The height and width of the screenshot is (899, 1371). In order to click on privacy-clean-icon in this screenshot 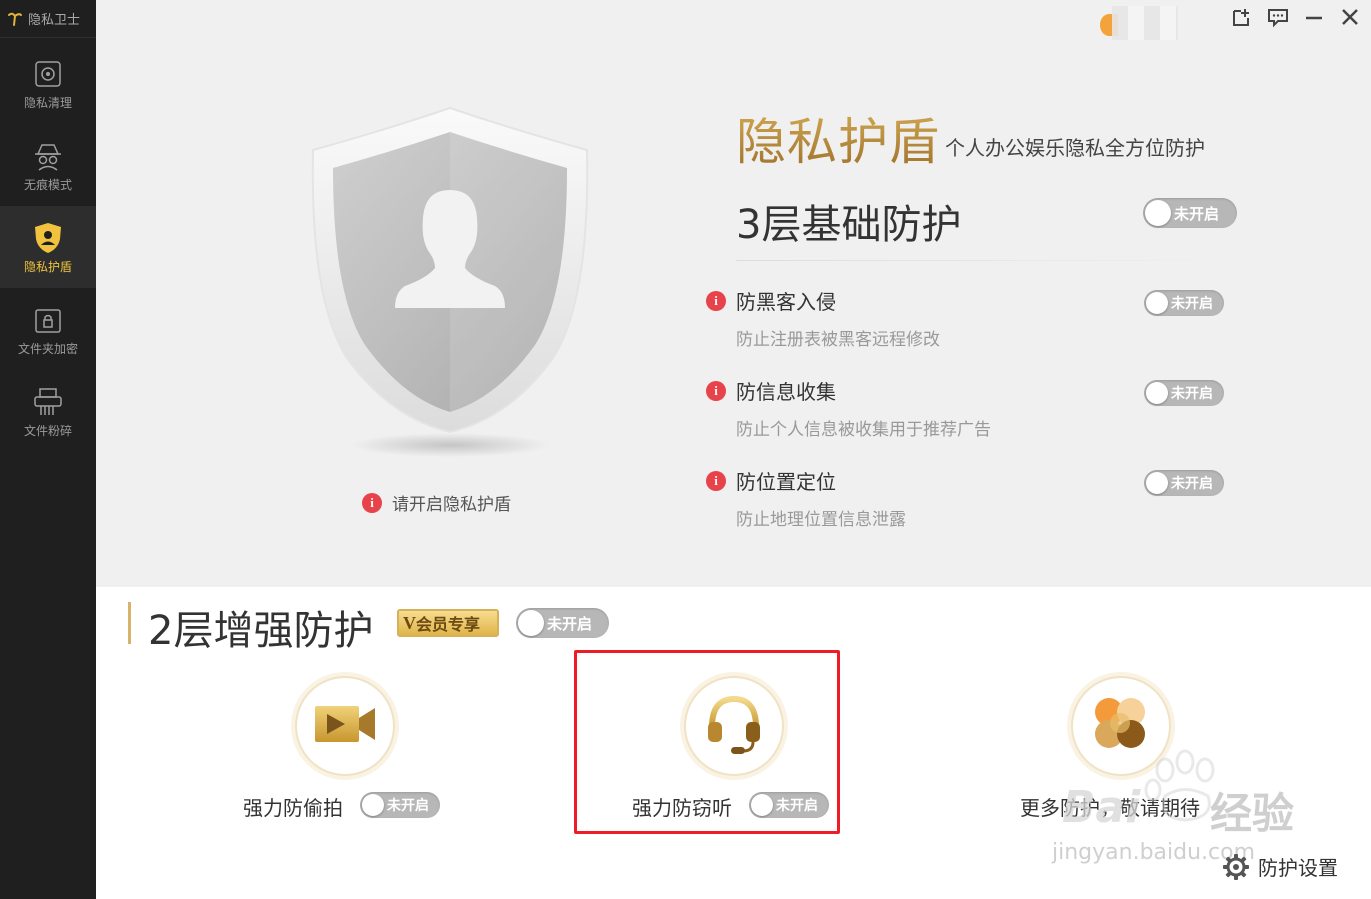, I will do `click(48, 74)`.